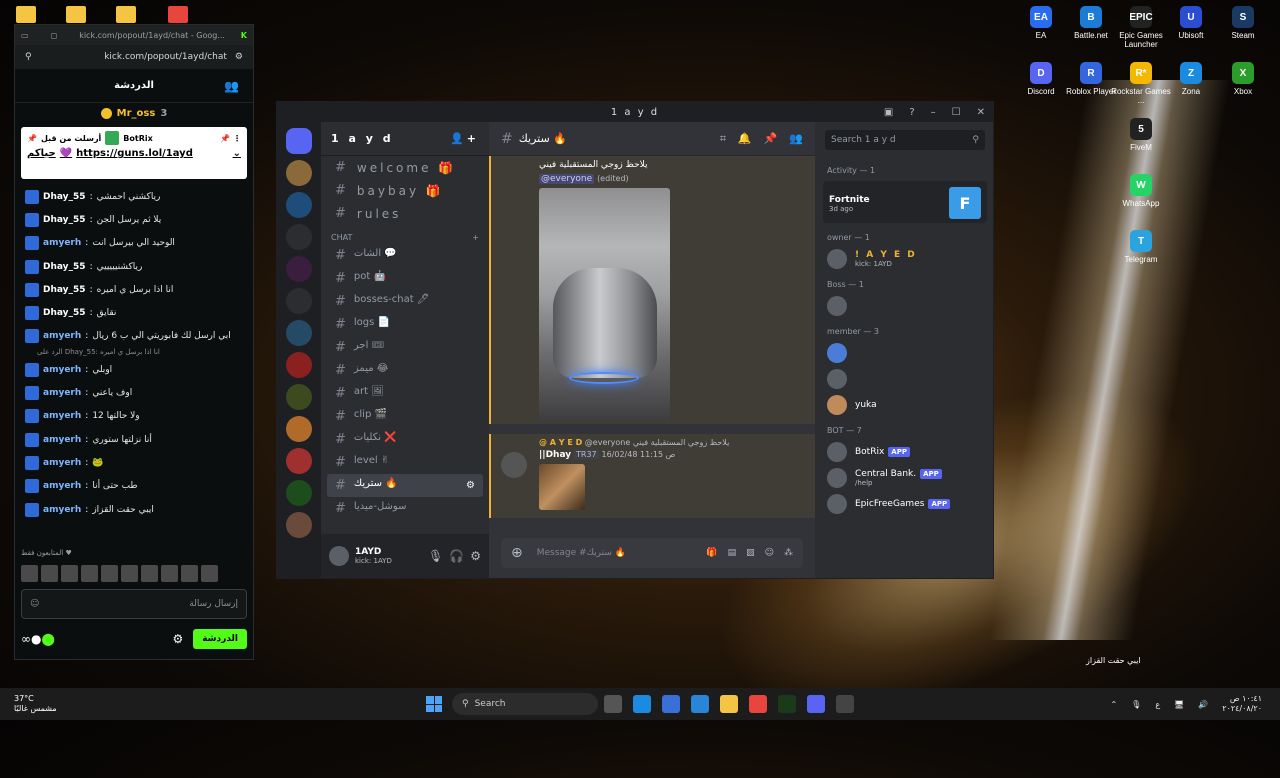 The image size is (1280, 778). I want to click on chat-message: amyerh: اوف ياعني, so click(134, 392).